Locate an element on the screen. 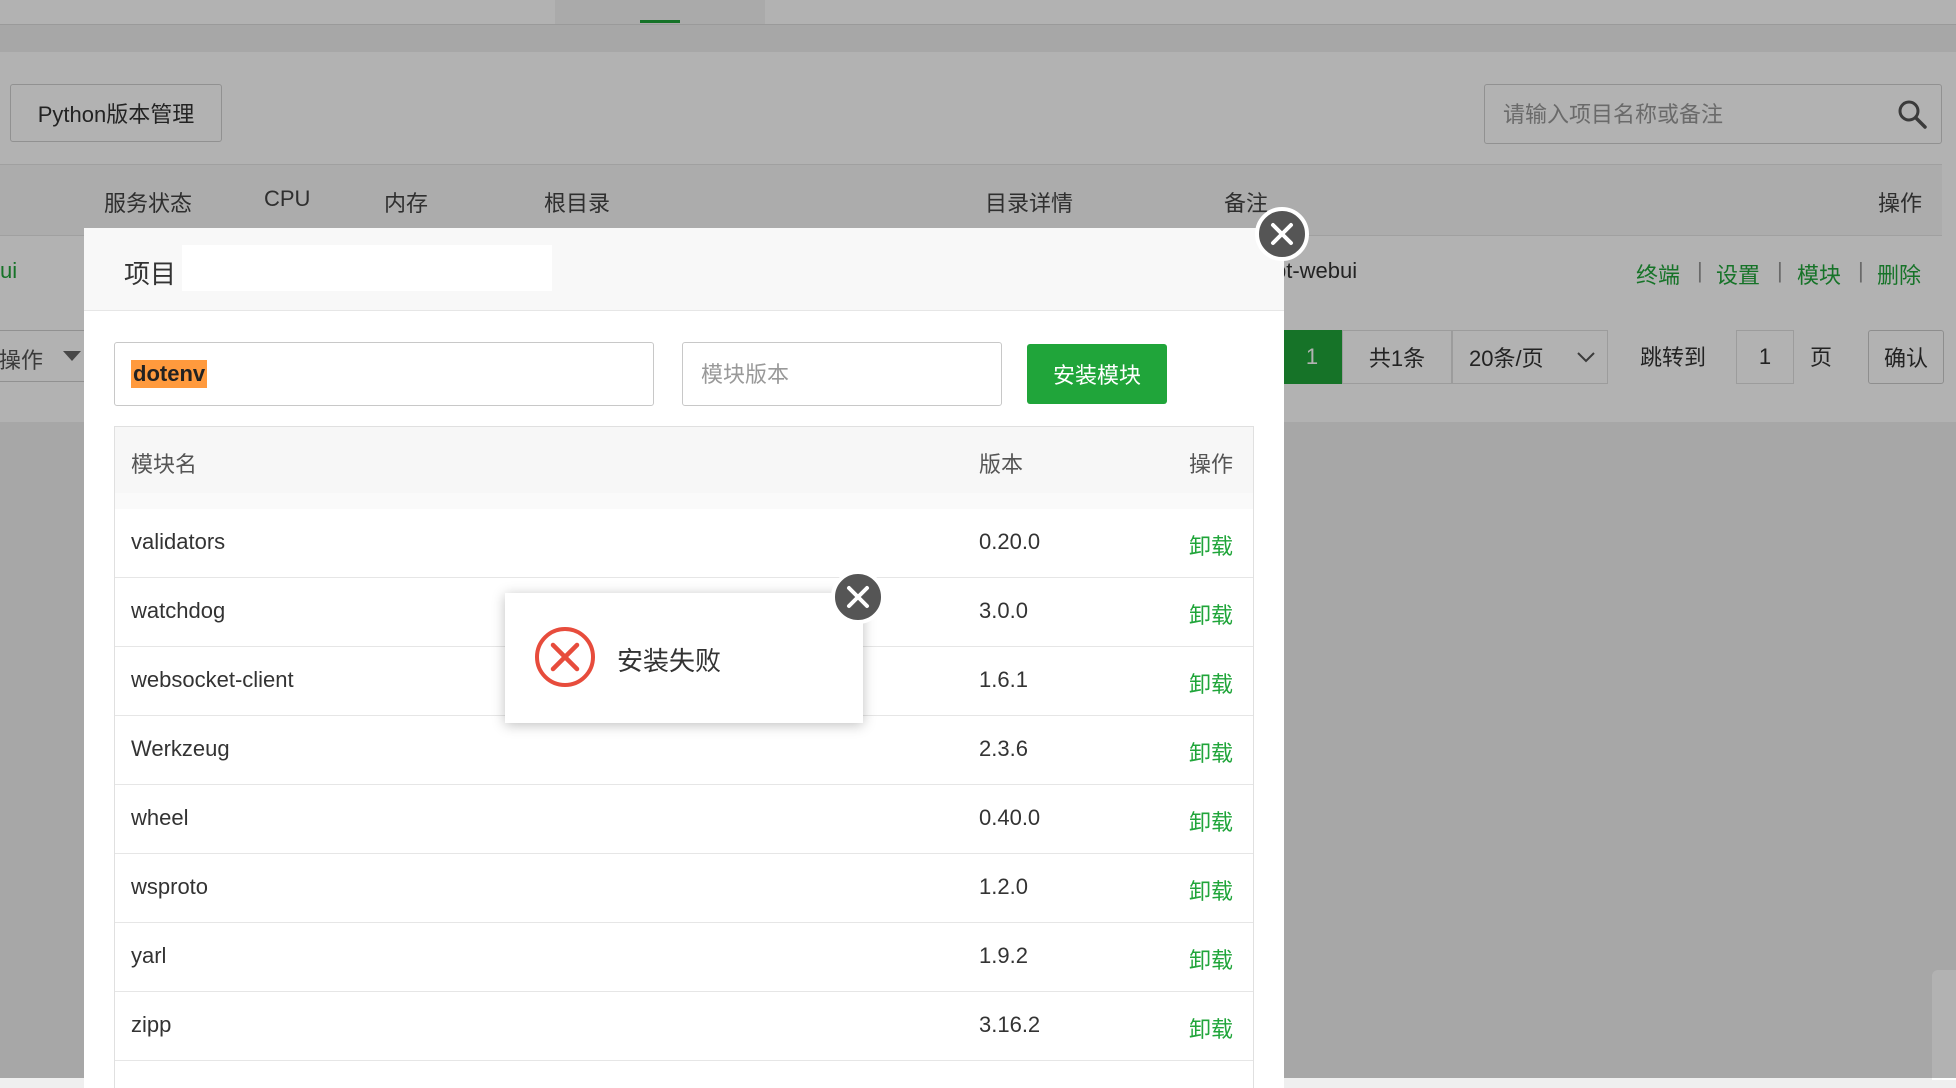 The height and width of the screenshot is (1088, 1956). table-row: zipp 3.16.2 卸载 is located at coordinates (684, 1026).